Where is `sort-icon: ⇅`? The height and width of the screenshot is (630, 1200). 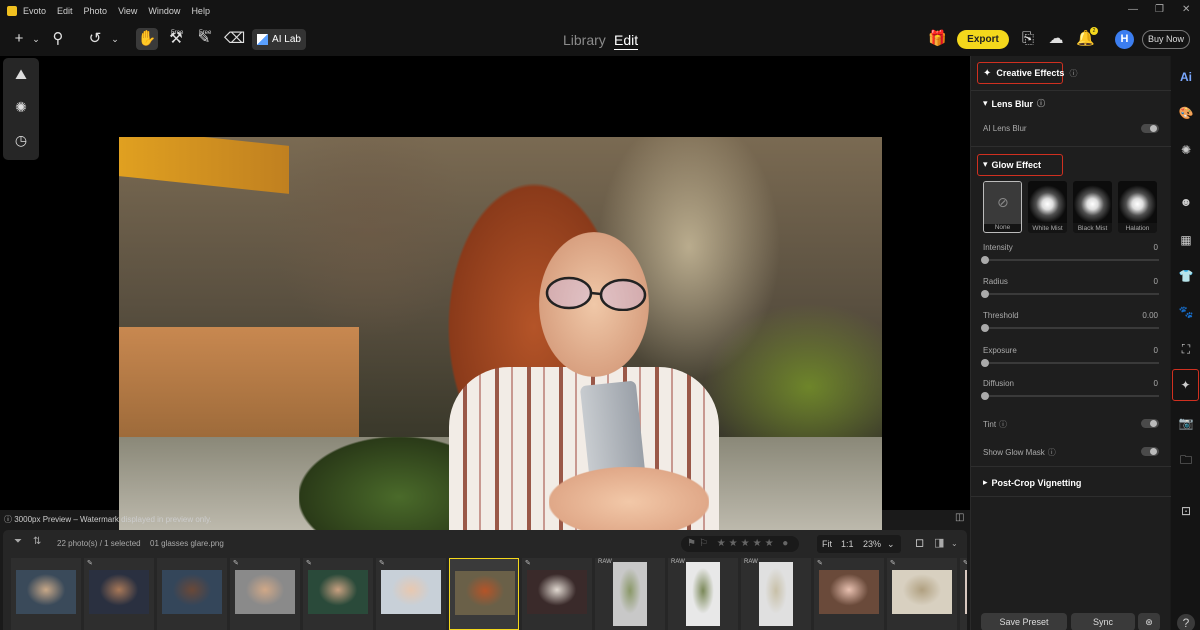
sort-icon: ⇅ is located at coordinates (37, 541).